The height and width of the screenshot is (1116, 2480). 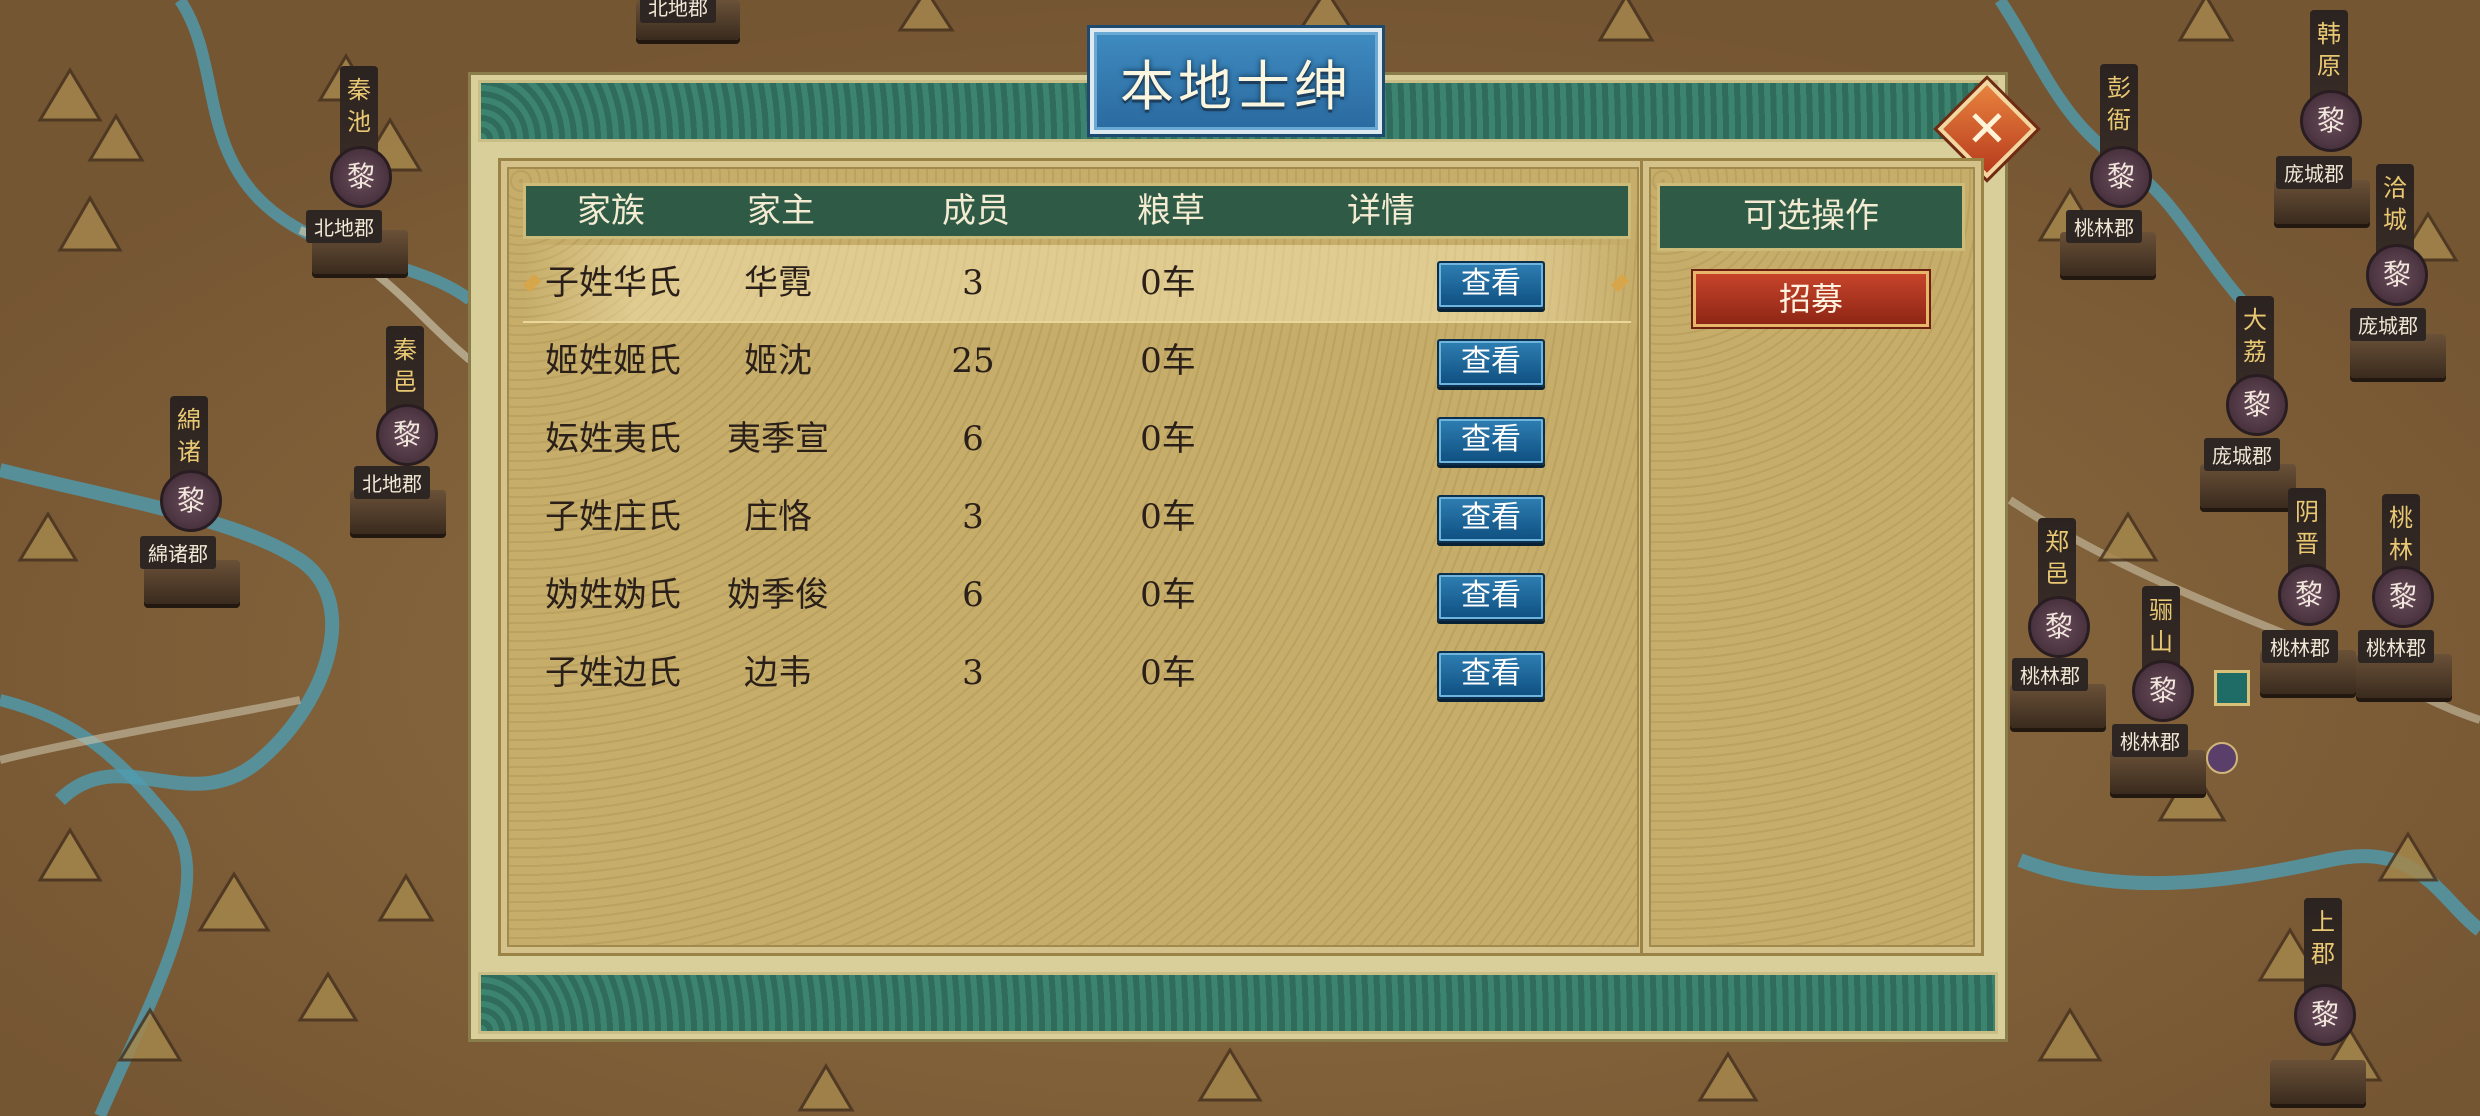 What do you see at coordinates (778, 361) in the screenshot?
I see `clan-head: 姬沈` at bounding box center [778, 361].